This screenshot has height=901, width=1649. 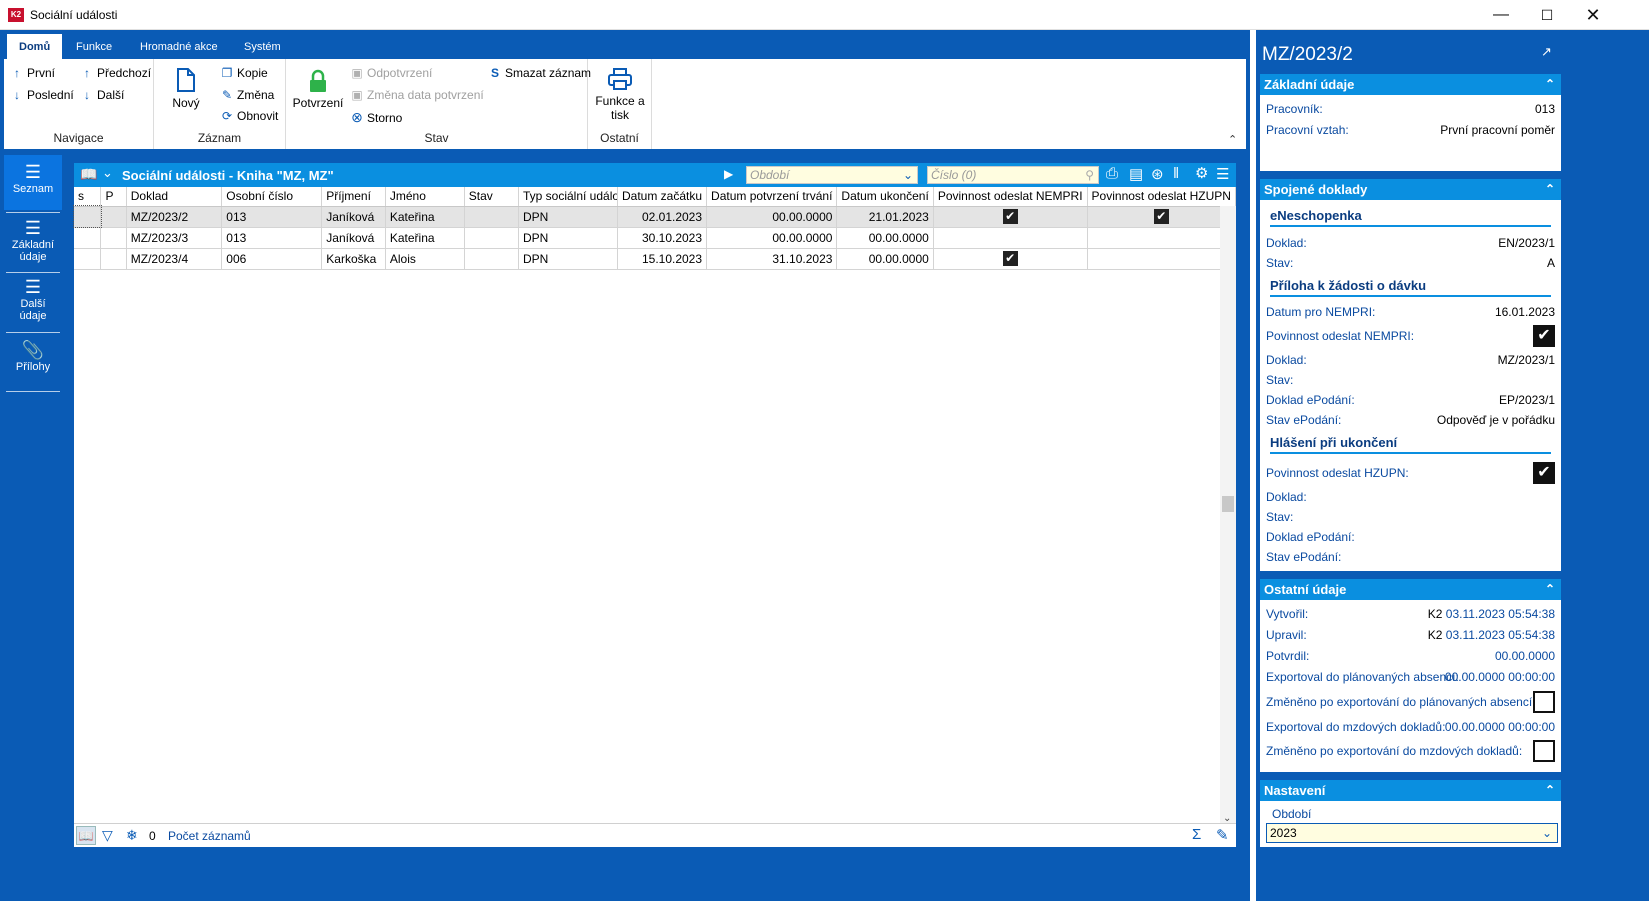 What do you see at coordinates (1112, 173) in the screenshot?
I see `print-icon: ⎙` at bounding box center [1112, 173].